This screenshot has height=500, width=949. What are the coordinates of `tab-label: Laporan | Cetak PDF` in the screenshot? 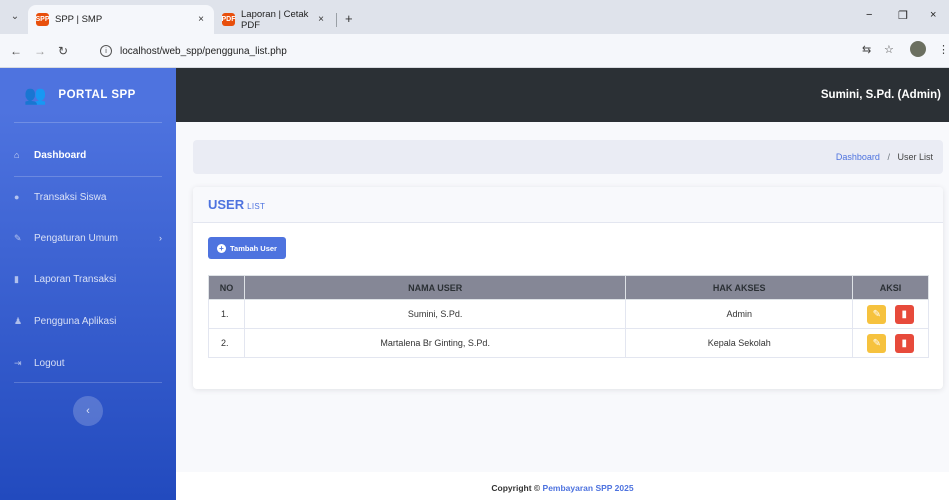 It's located at (275, 19).